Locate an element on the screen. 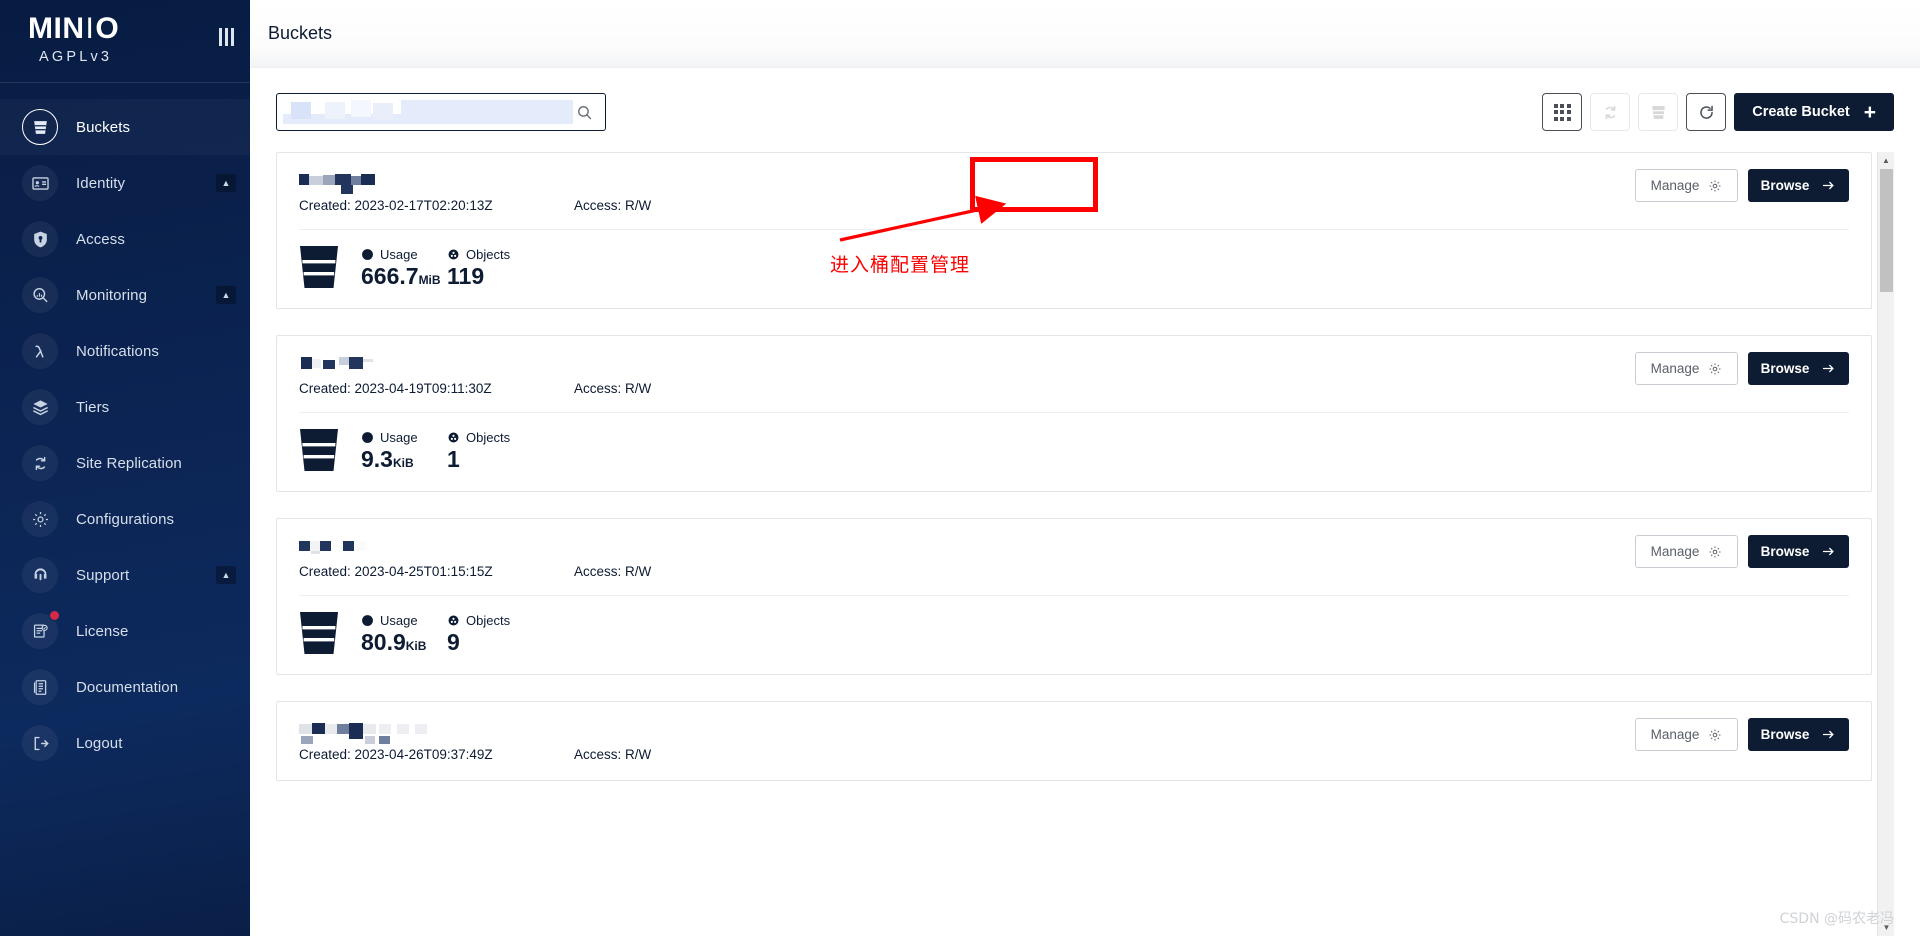 The image size is (1920, 936). sidebar-item-label: Monitoring is located at coordinates (112, 295).